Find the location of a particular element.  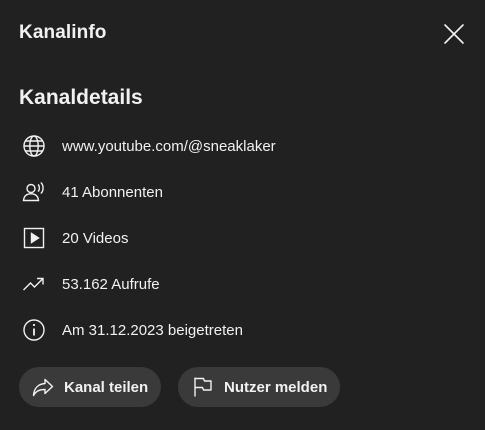

share-channel-button: Kanal teilen is located at coordinates (90, 387).